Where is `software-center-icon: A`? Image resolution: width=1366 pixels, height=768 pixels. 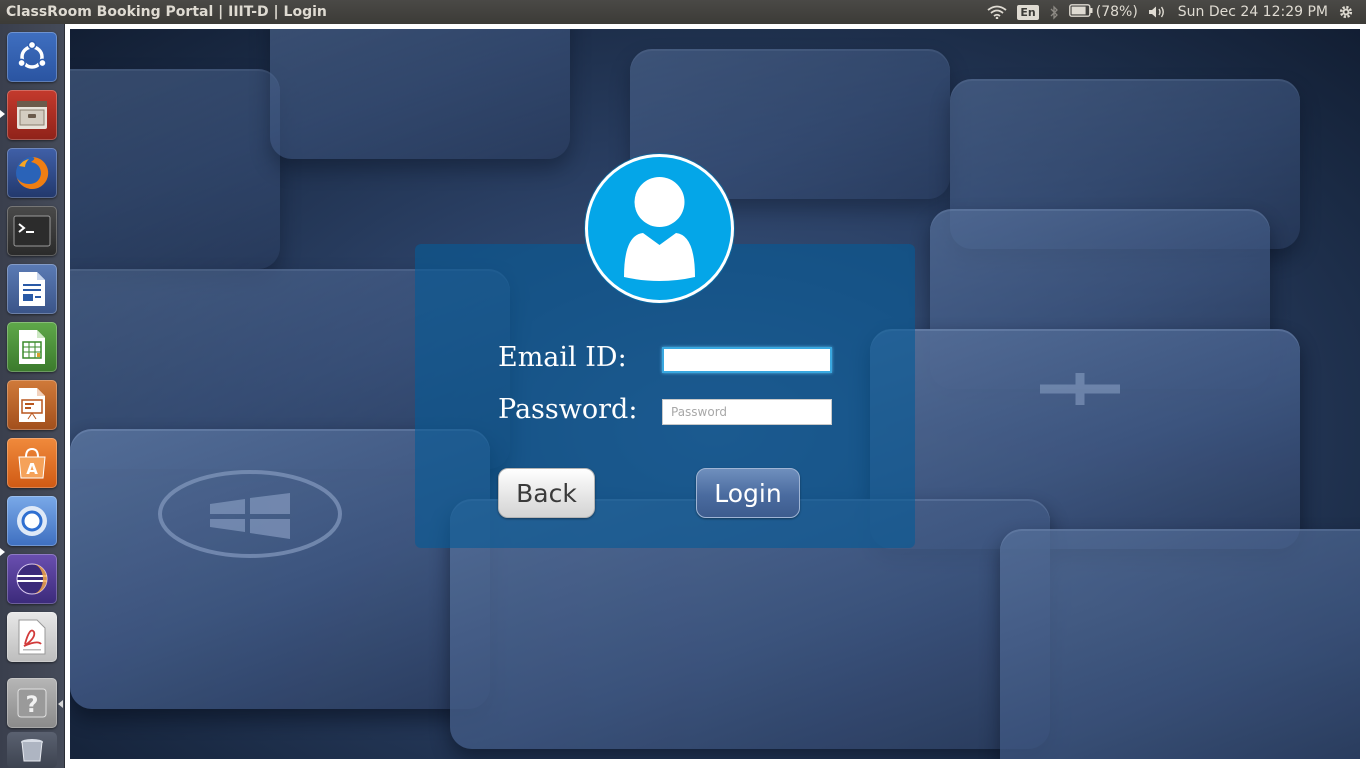 software-center-icon: A is located at coordinates (32, 463).